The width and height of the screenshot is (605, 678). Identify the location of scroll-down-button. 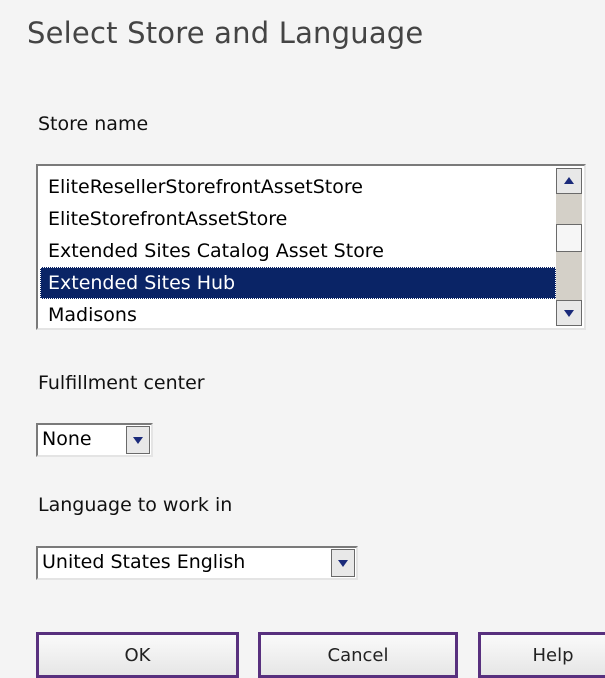
(569, 313).